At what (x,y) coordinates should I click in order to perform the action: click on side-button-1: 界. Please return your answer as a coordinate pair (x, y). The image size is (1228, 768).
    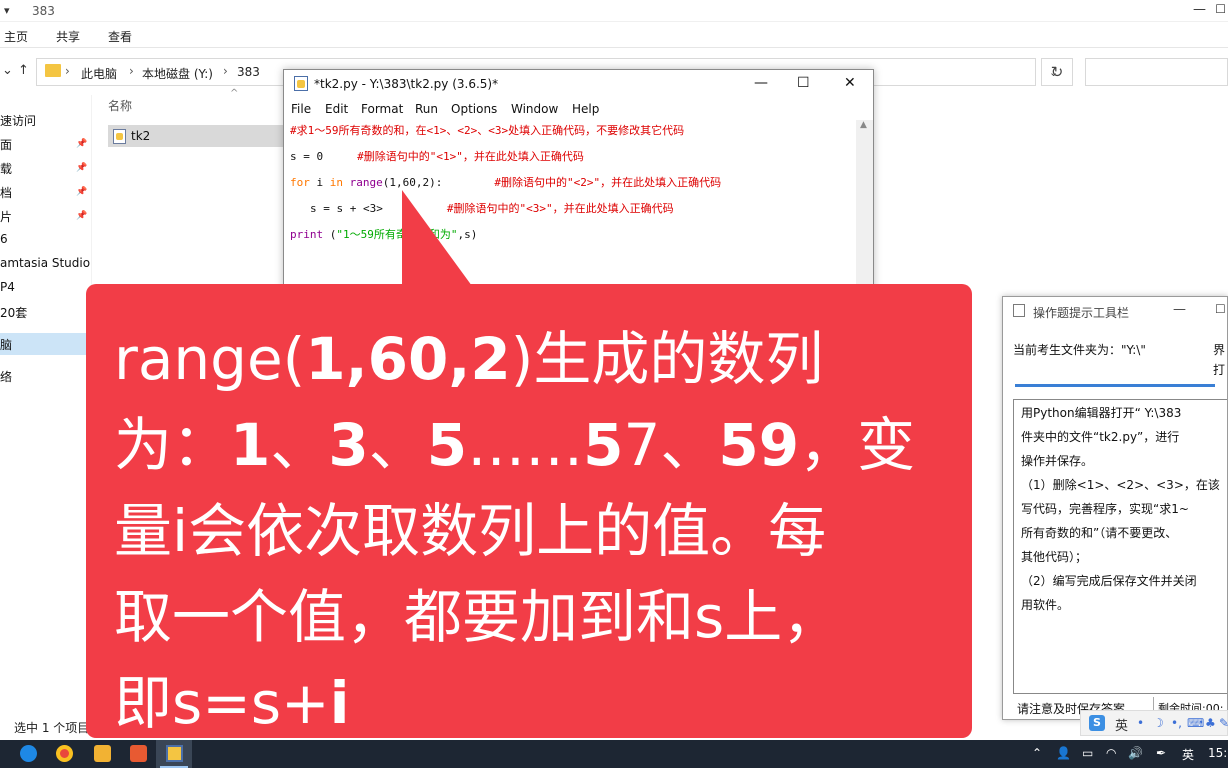
    Looking at the image, I should click on (1219, 349).